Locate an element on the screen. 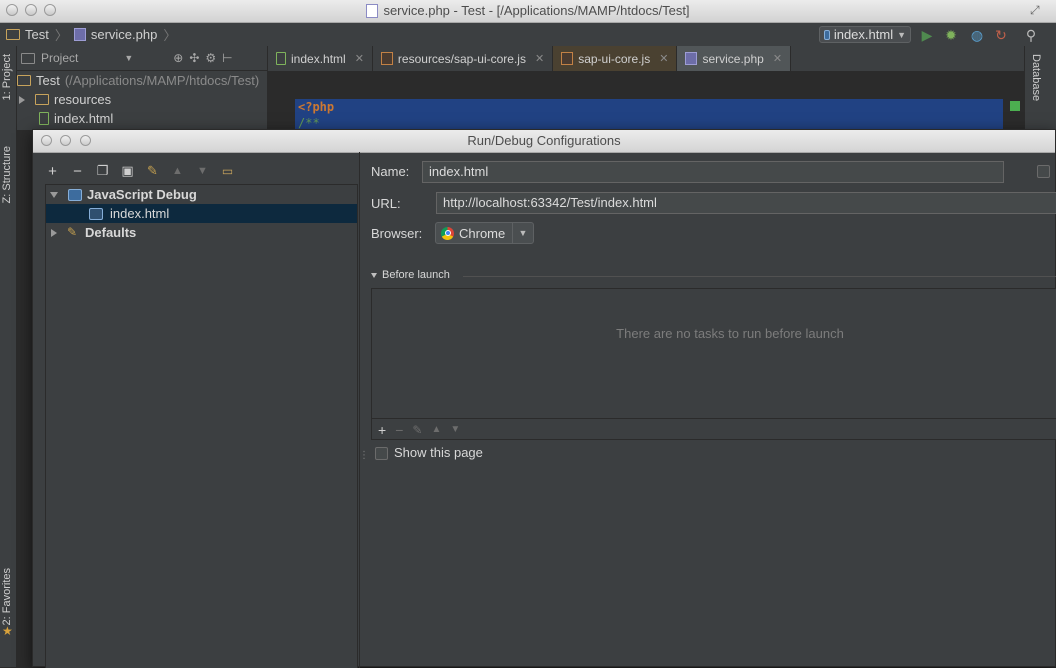 Image resolution: width=1056 pixels, height=668 pixels. dialog-title-bar: Run/Debug Configurations is located at coordinates (544, 141).